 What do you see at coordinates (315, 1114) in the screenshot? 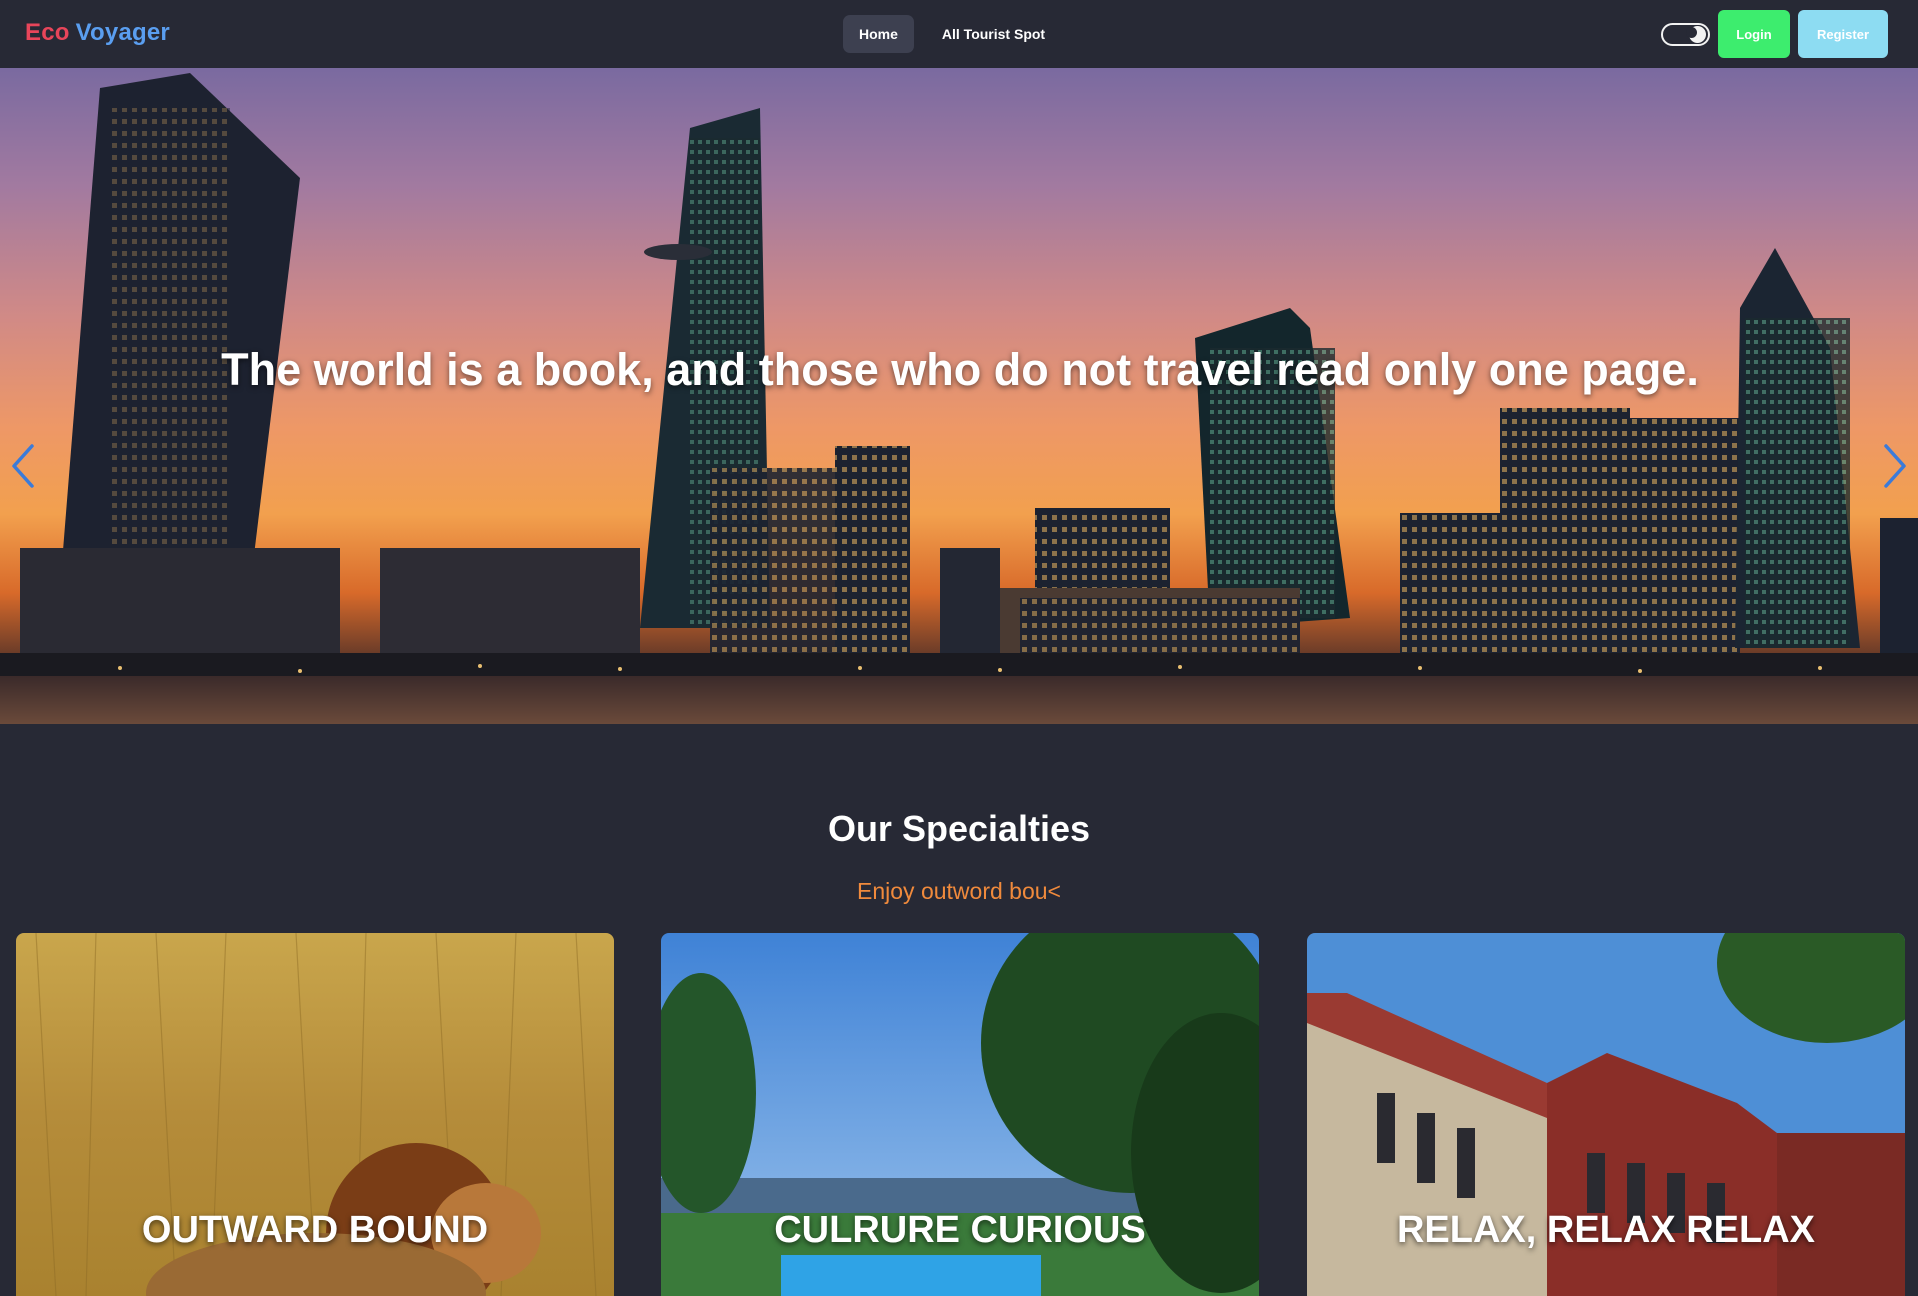
I see `specialty-card-outward-bound: OUTWARD BOUND` at bounding box center [315, 1114].